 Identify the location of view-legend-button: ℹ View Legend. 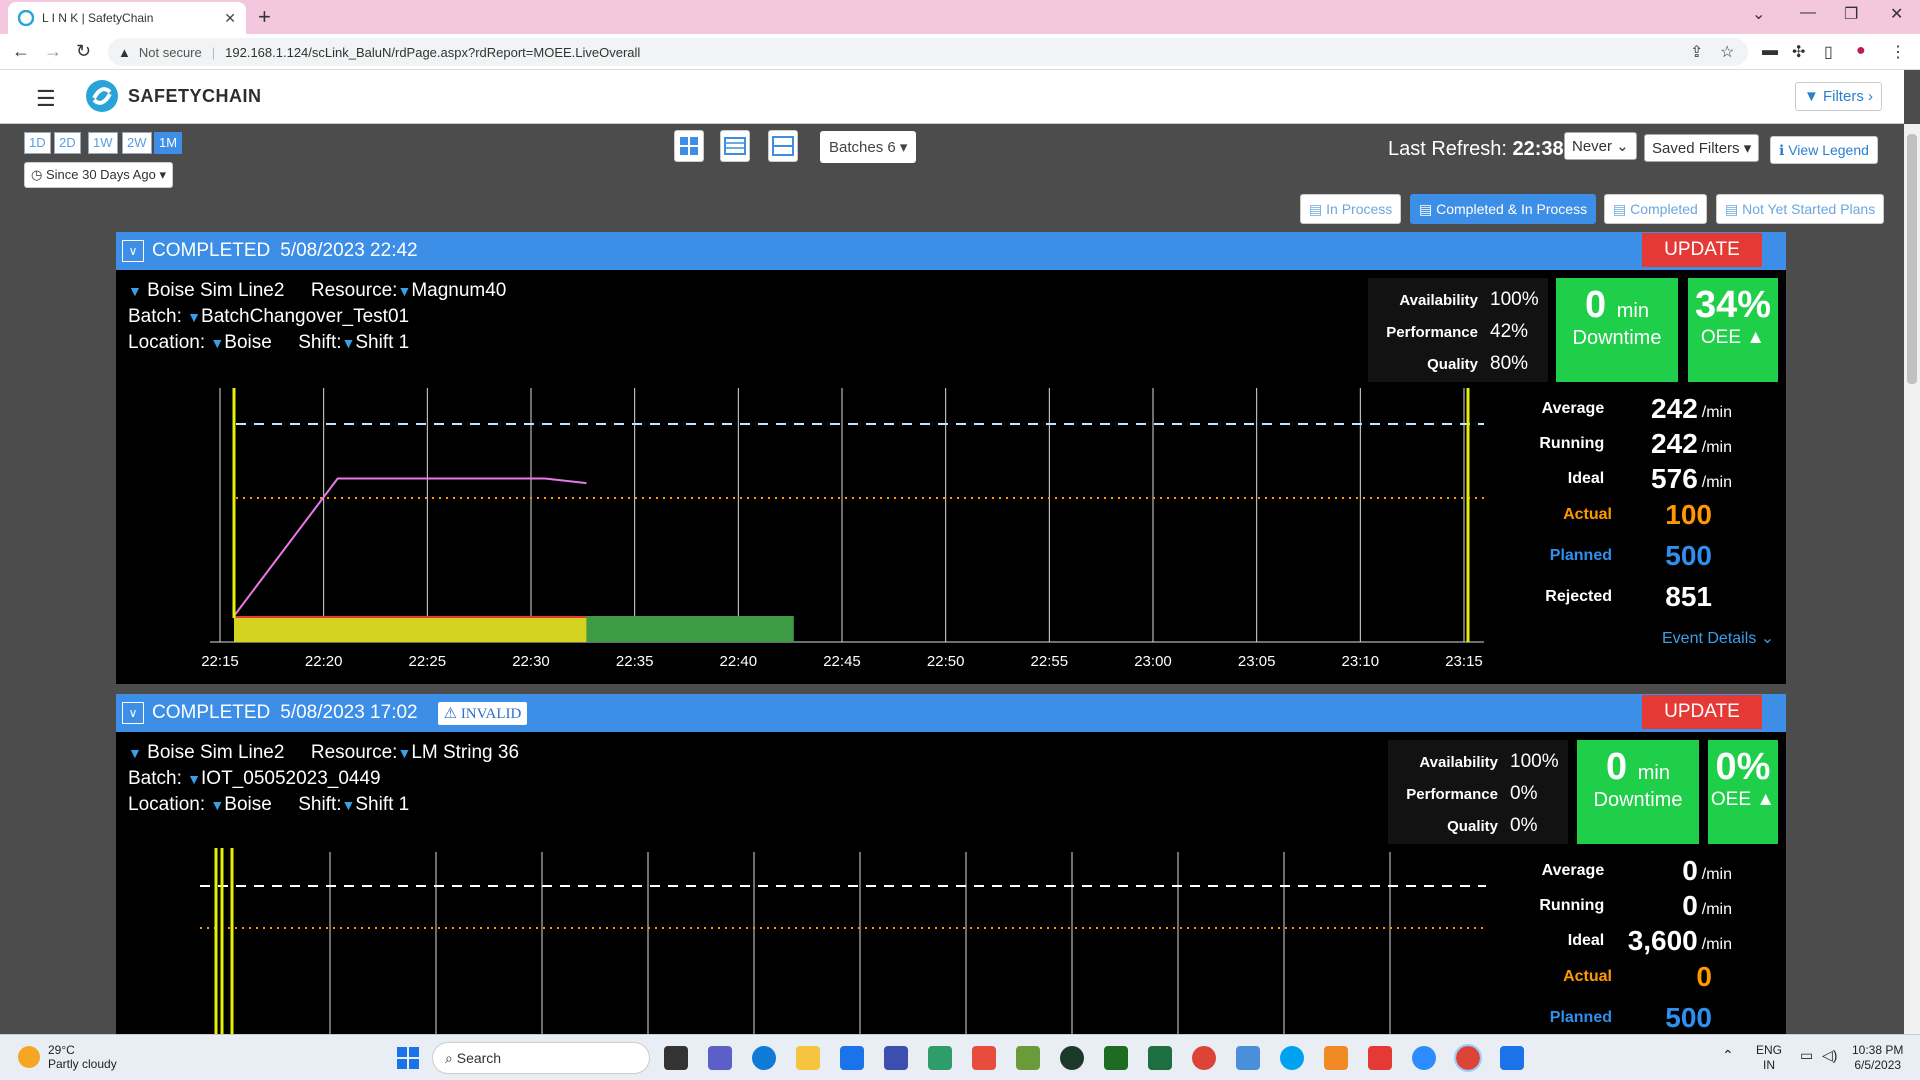
(1824, 150).